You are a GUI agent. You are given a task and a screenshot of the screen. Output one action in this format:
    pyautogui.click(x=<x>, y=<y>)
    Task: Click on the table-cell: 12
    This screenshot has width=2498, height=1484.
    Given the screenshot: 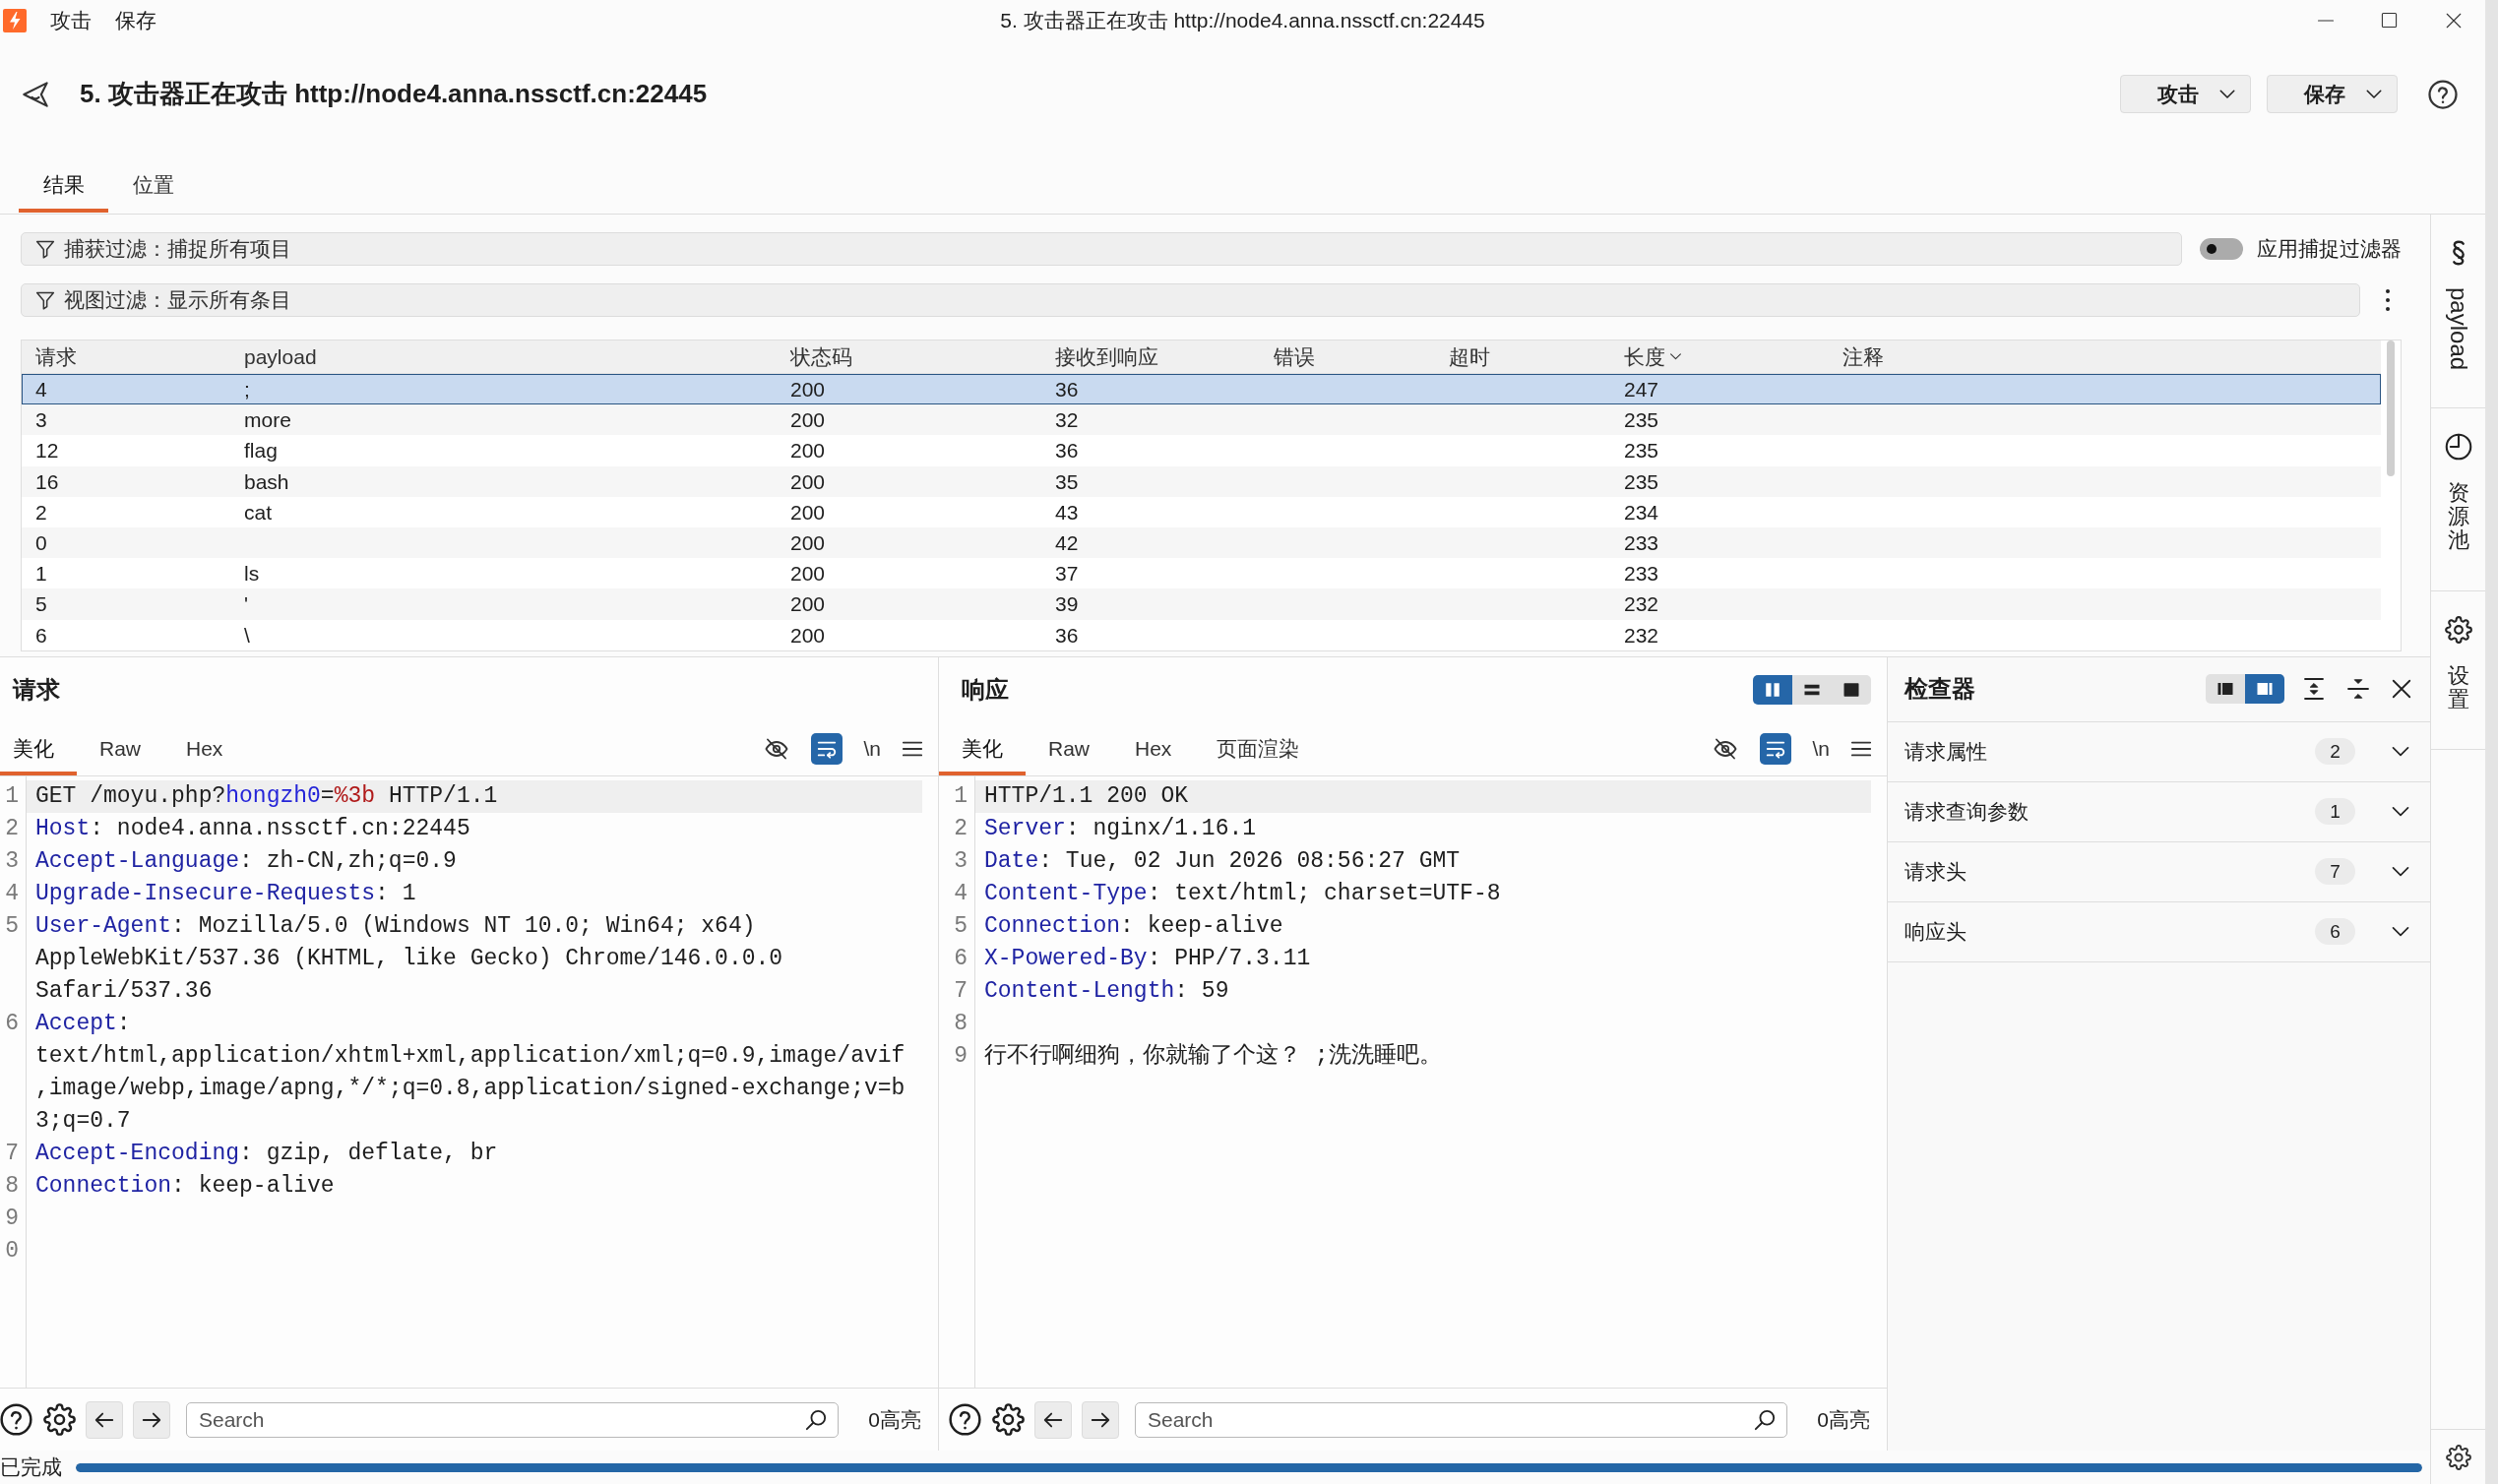 What is the action you would take?
    pyautogui.click(x=47, y=451)
    